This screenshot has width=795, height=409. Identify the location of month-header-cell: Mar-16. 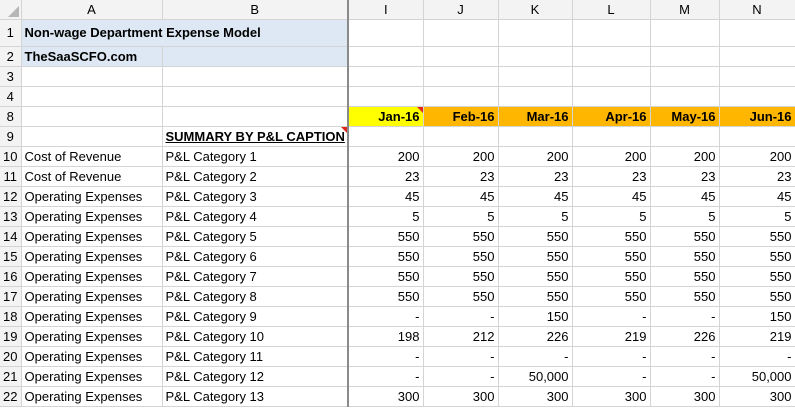
(535, 116).